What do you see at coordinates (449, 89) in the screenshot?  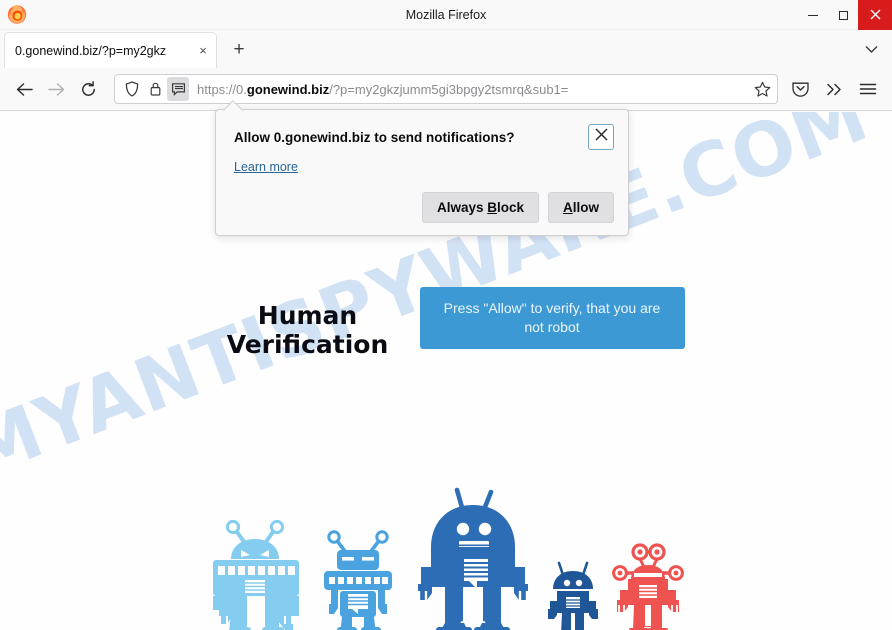 I see `url-path: /?p=my2gkzjumm5gi3bpgy2tsmrq&sub1=` at bounding box center [449, 89].